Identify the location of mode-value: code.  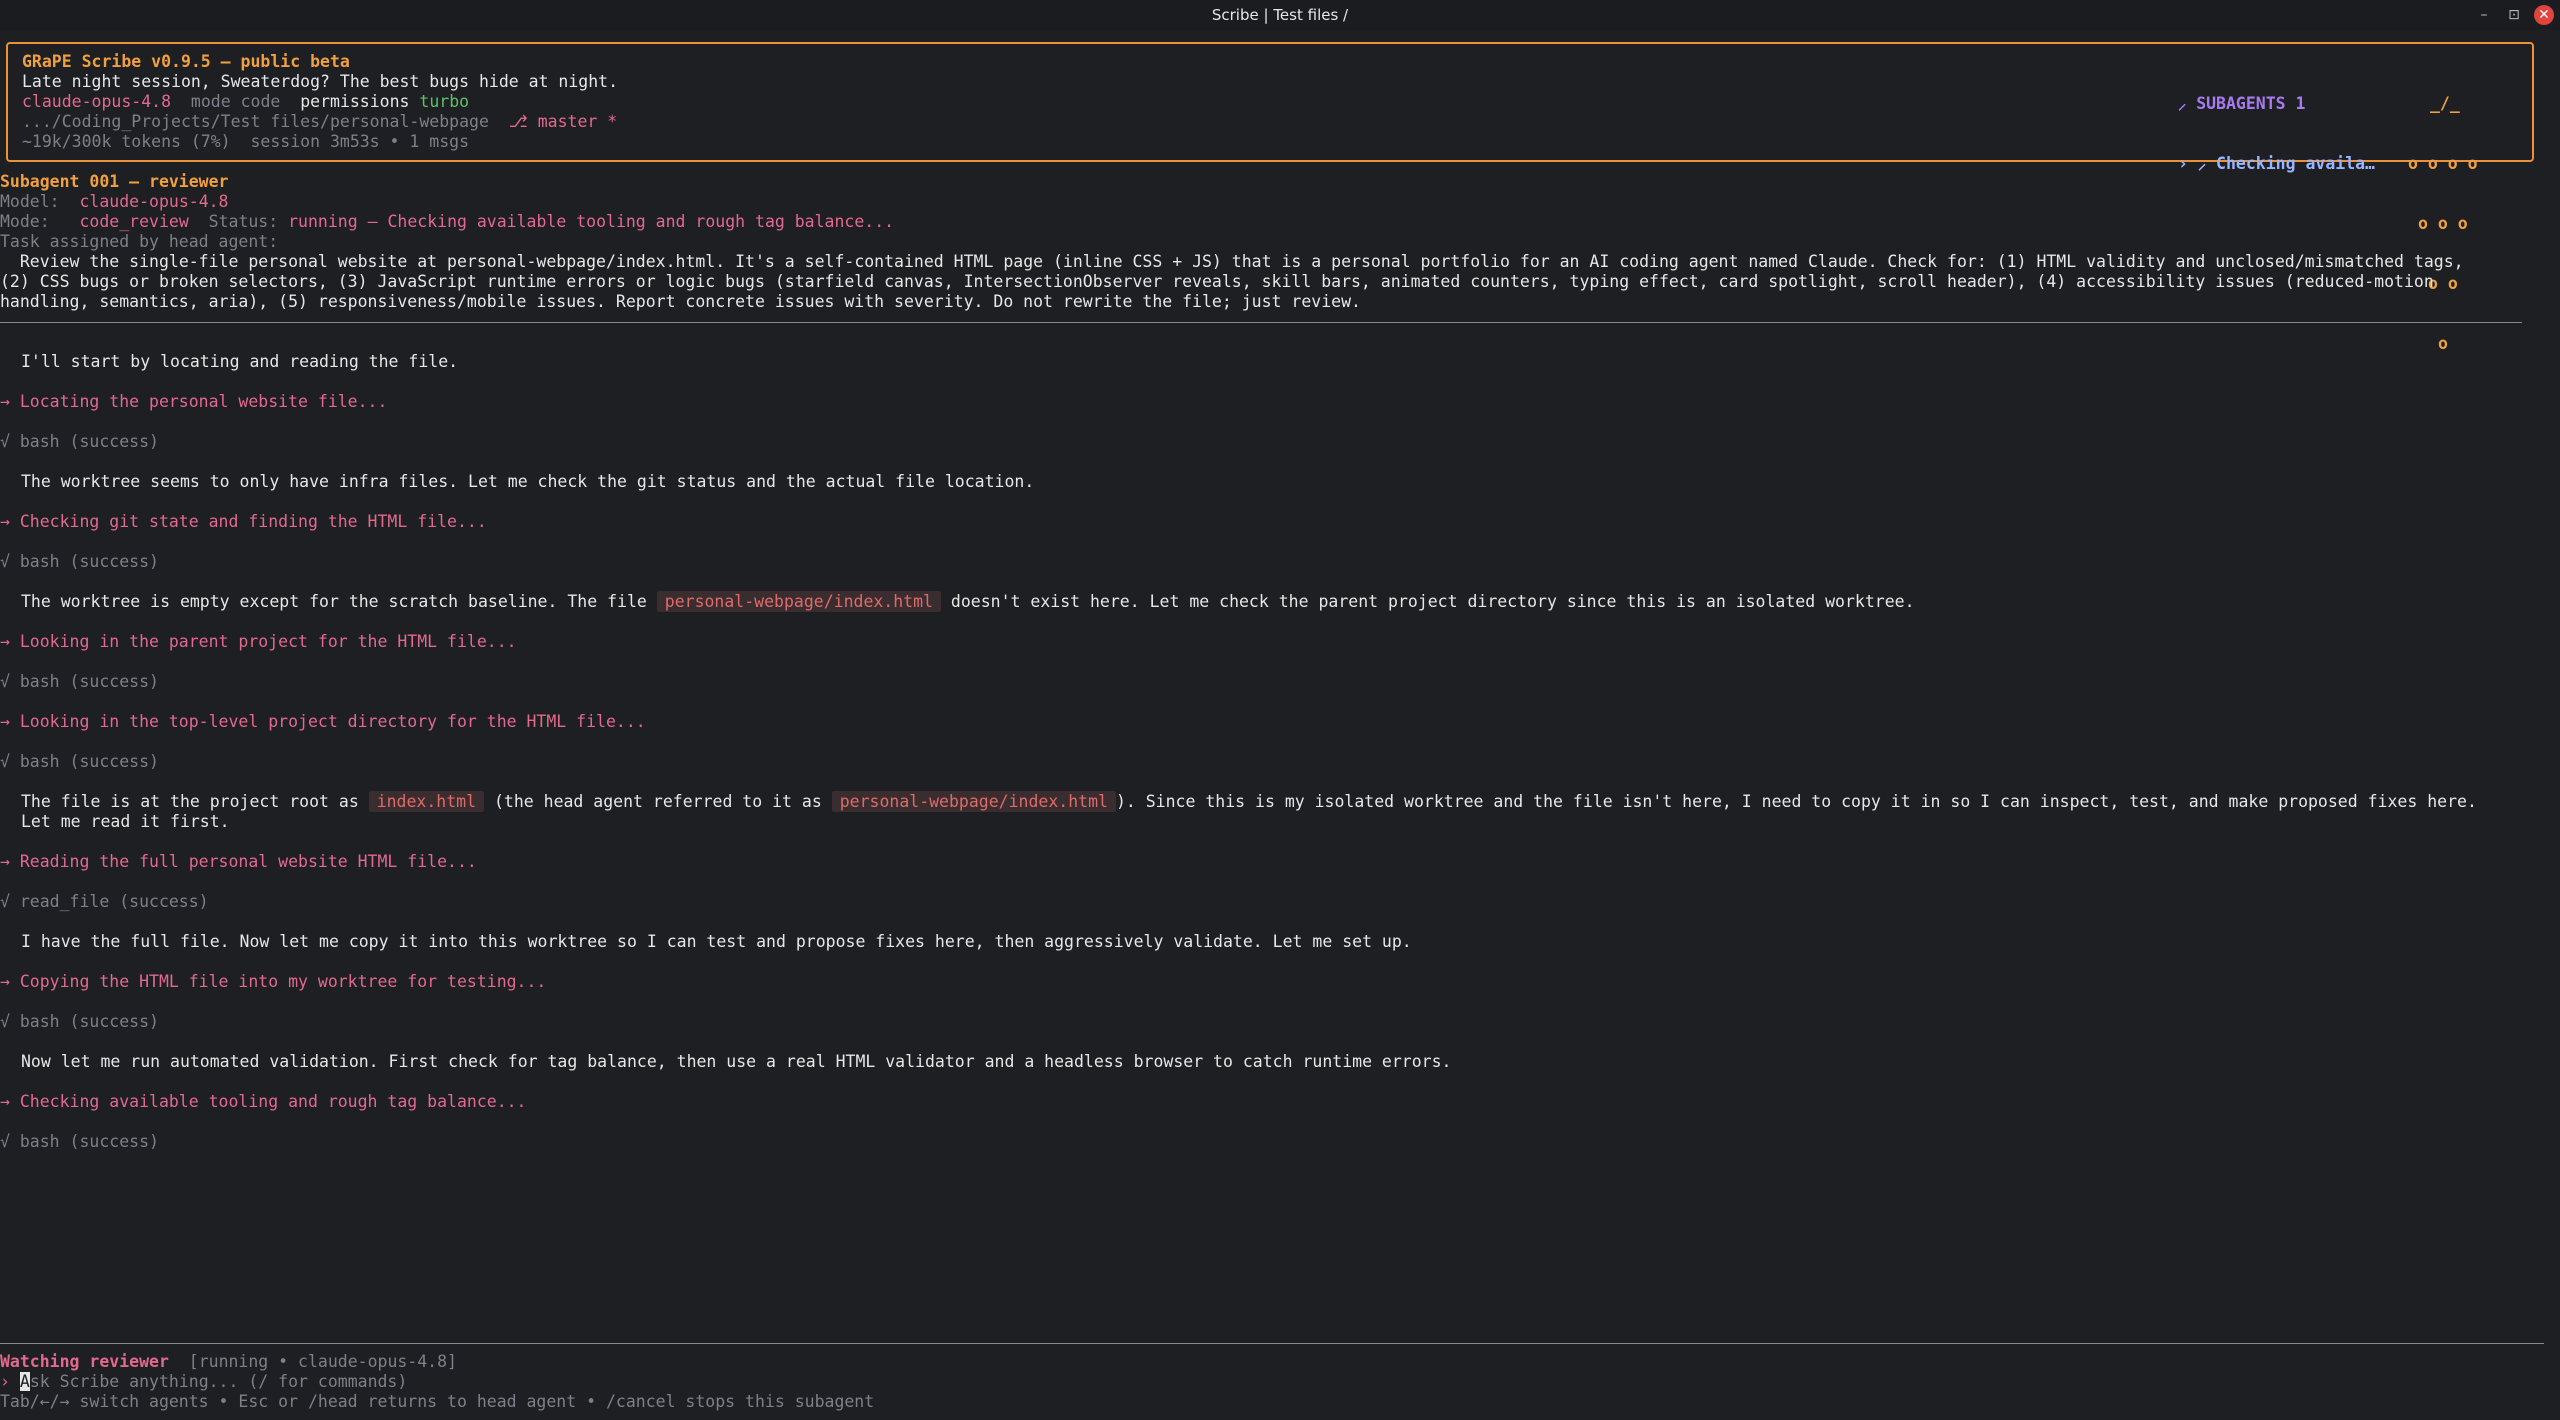
(260, 101).